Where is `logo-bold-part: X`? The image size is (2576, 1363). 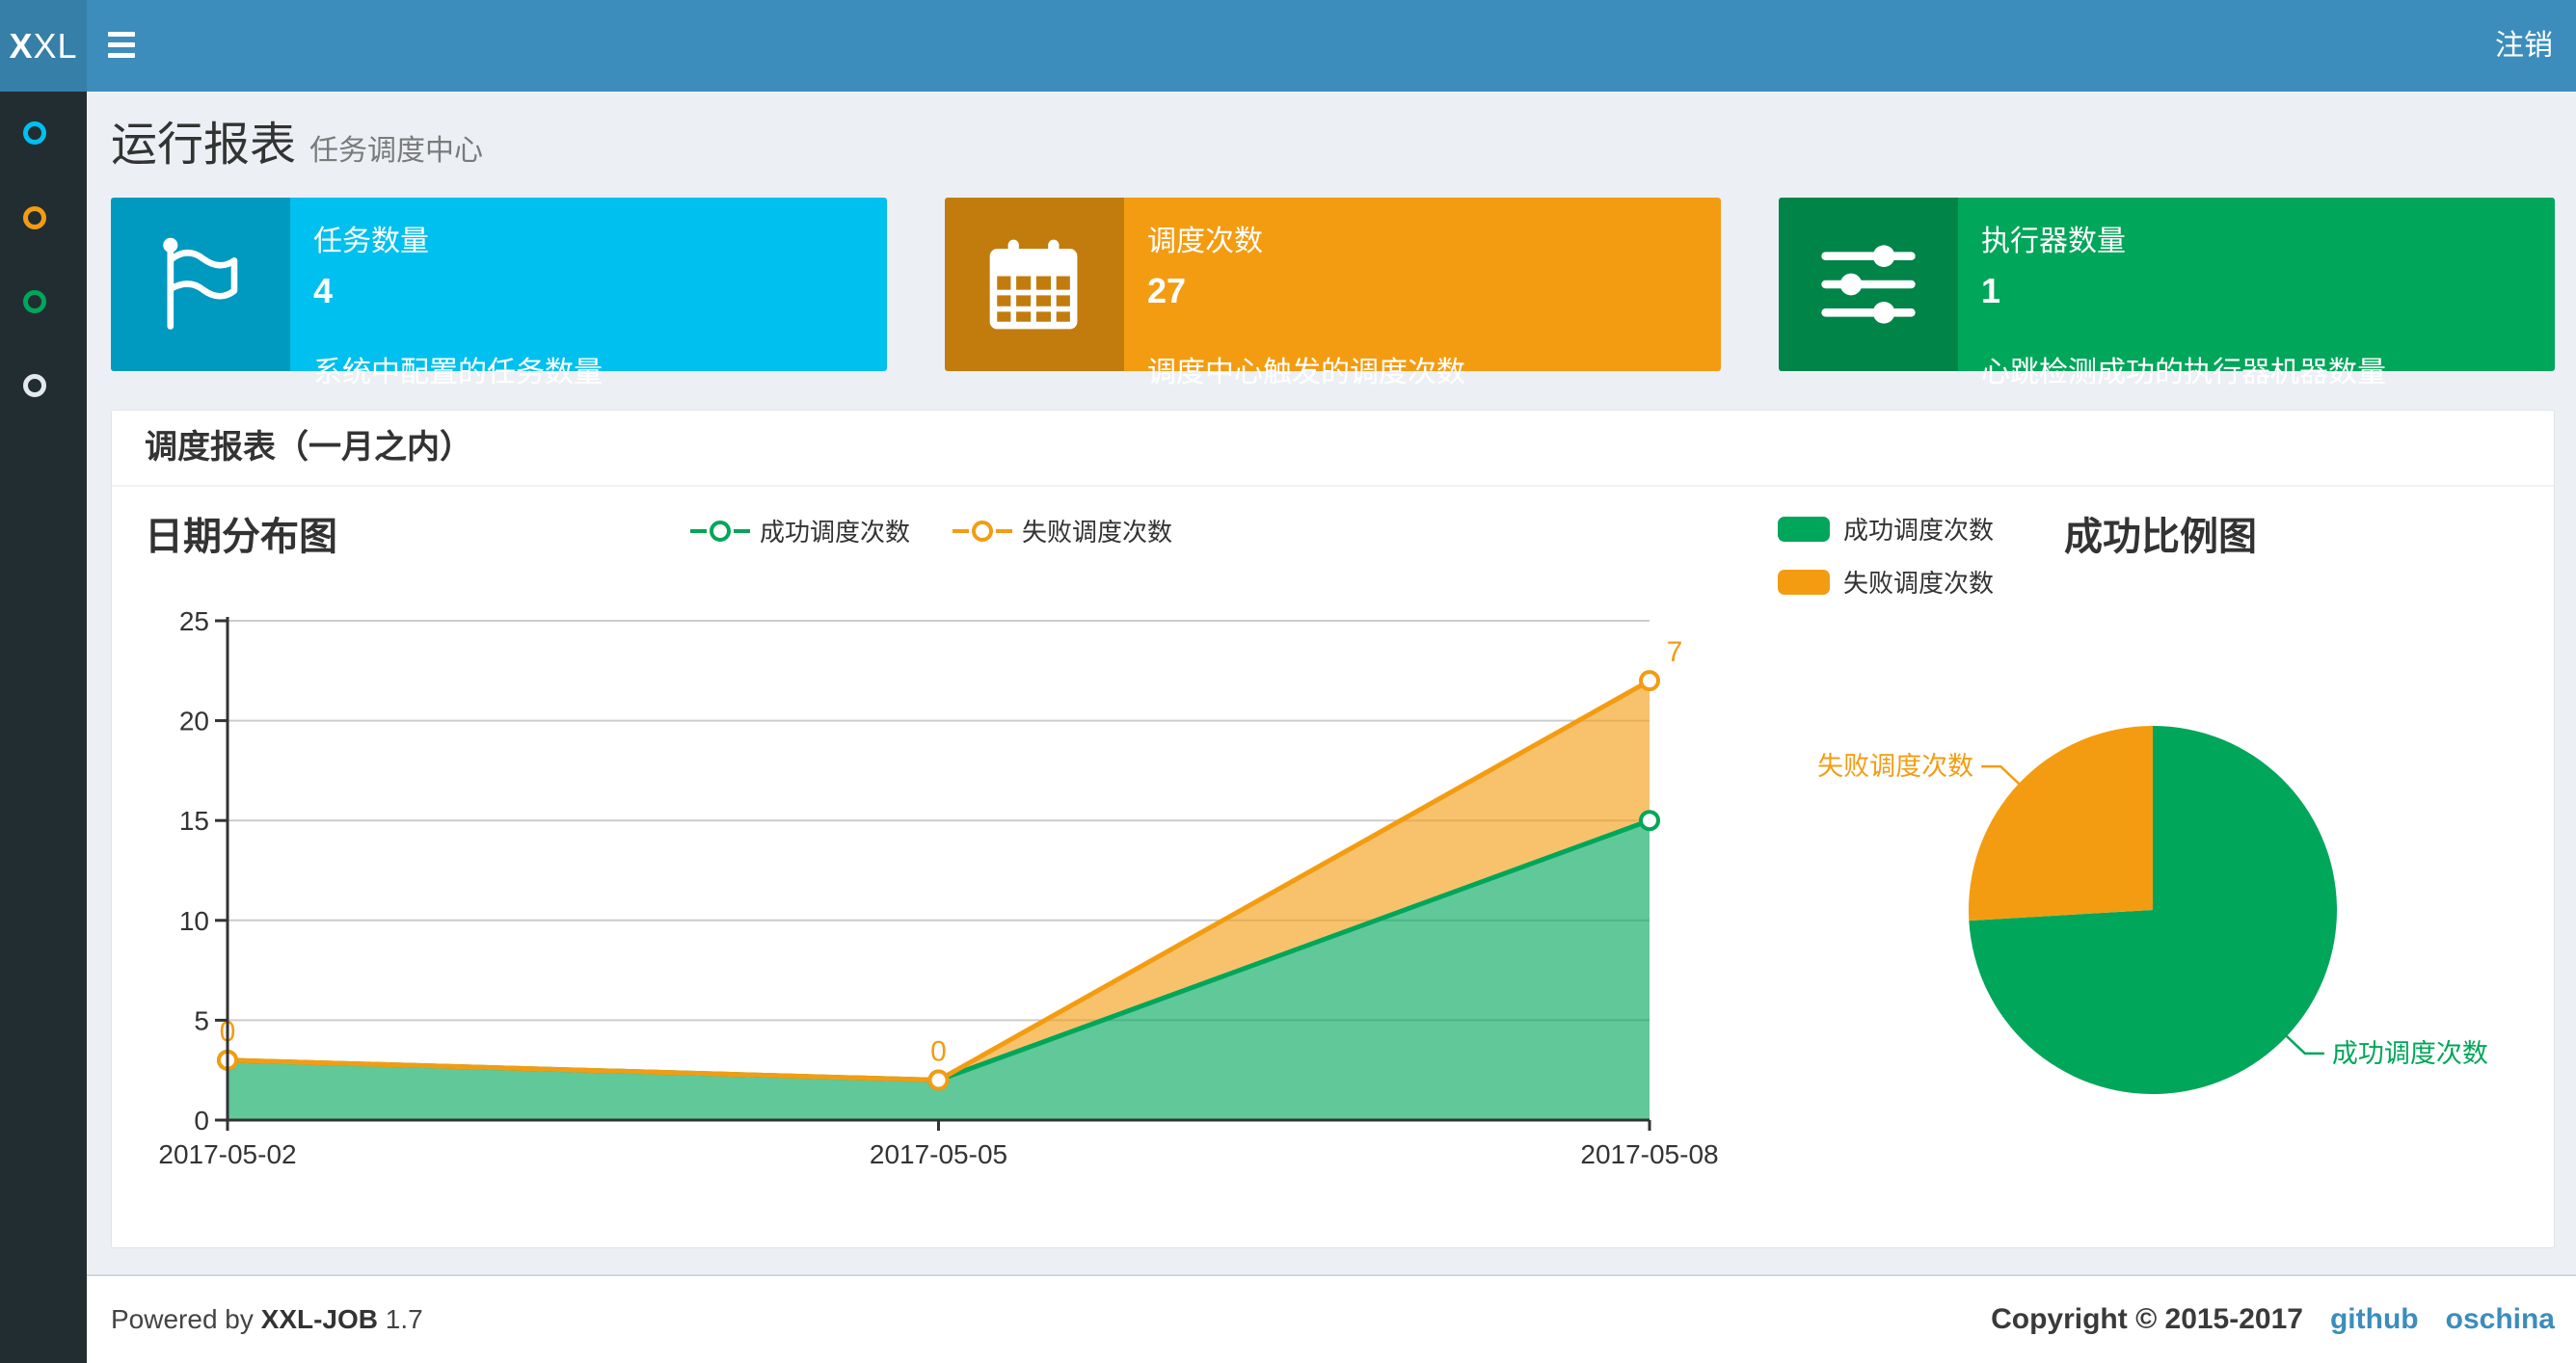
logo-bold-part: X is located at coordinates (22, 45).